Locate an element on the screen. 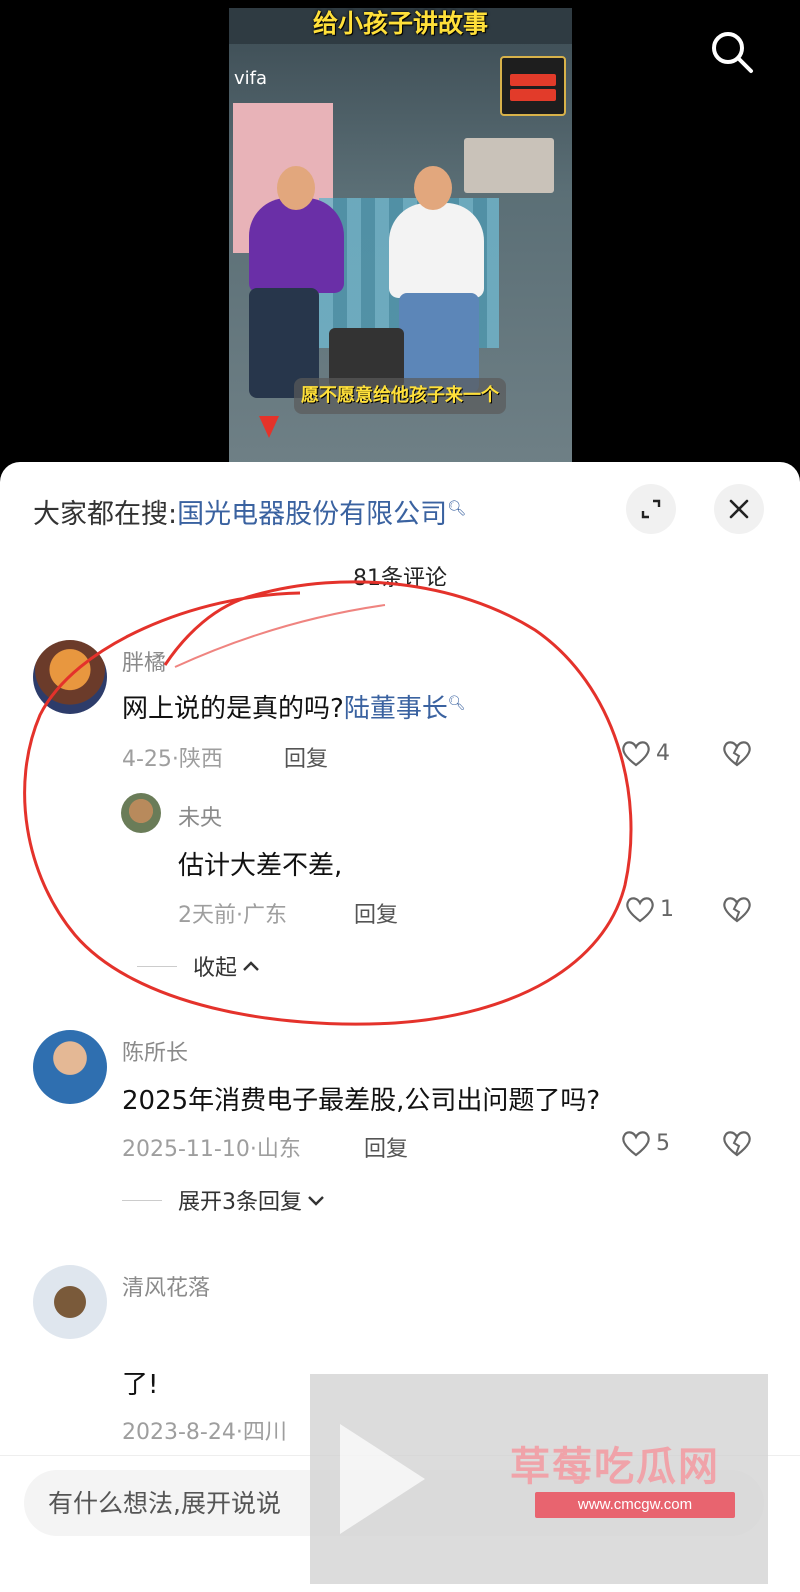 The height and width of the screenshot is (1592, 800). like-count: 4 is located at coordinates (663, 753).